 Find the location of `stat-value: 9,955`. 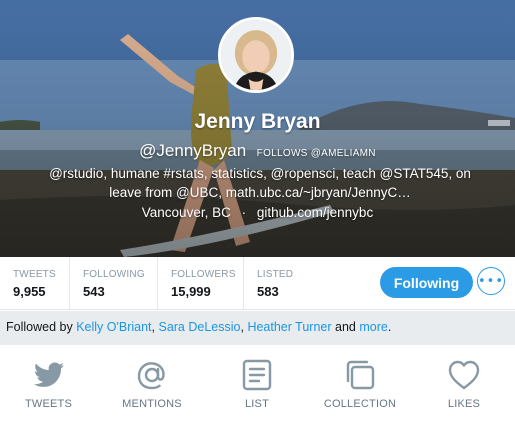

stat-value: 9,955 is located at coordinates (29, 291).